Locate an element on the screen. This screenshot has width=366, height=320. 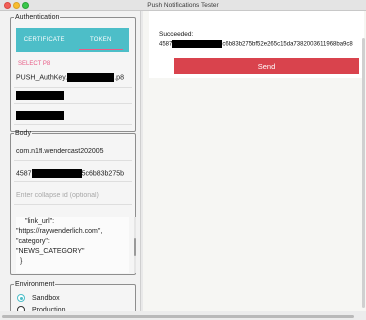
payload-line: "NEWS_CATEGORY" is located at coordinates (50, 251).